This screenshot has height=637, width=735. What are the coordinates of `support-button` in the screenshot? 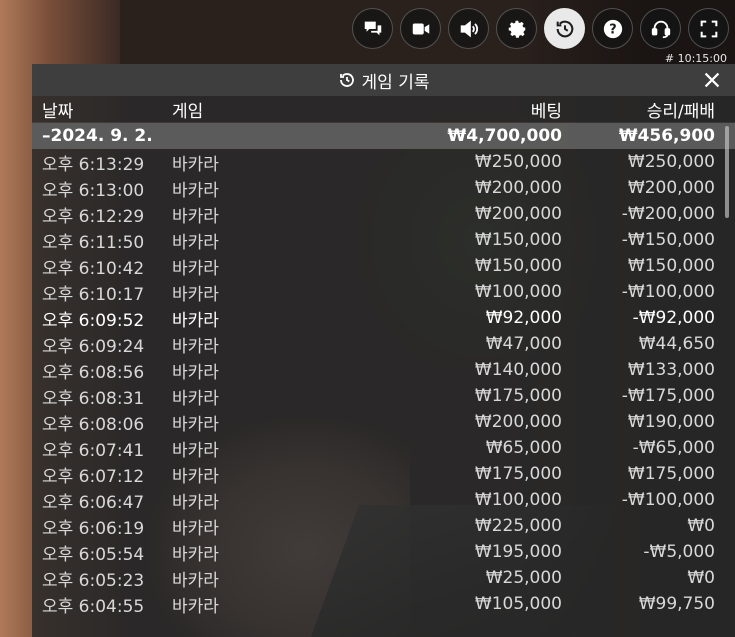 It's located at (660, 28).